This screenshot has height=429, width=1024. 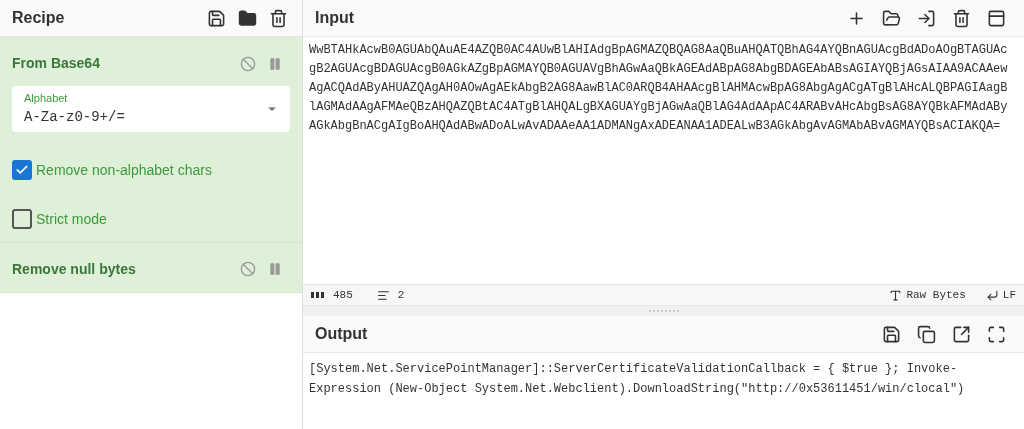 What do you see at coordinates (318, 295) in the screenshot?
I see `length-icon` at bounding box center [318, 295].